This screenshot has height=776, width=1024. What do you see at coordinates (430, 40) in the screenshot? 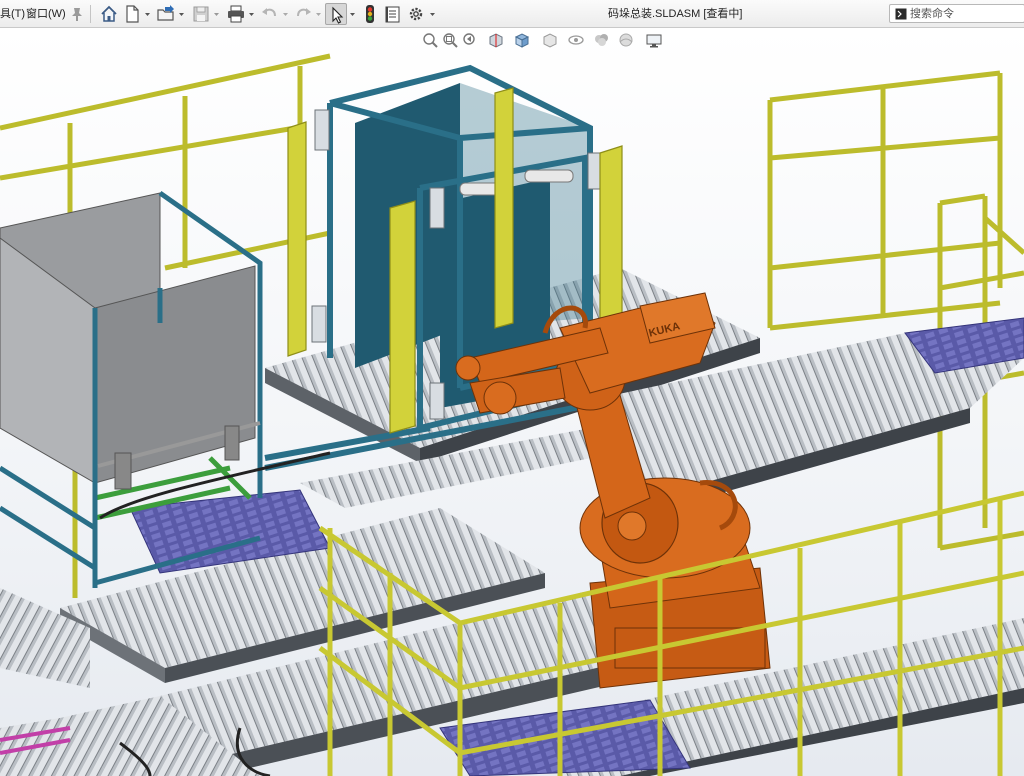
I see `zoom-to-fit-icon` at bounding box center [430, 40].